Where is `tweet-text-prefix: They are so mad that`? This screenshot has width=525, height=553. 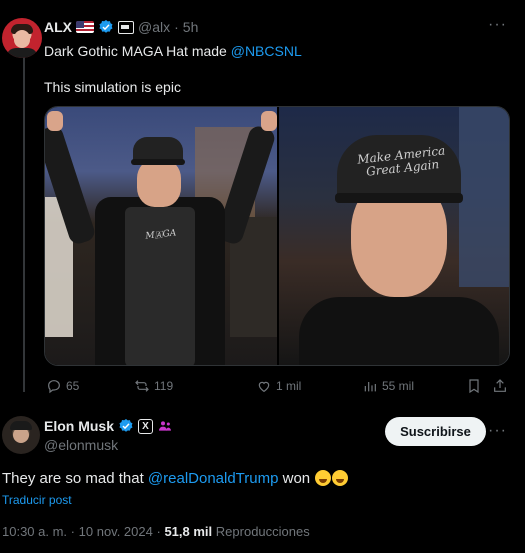
tweet-text-prefix: They are so mad that is located at coordinates (75, 478).